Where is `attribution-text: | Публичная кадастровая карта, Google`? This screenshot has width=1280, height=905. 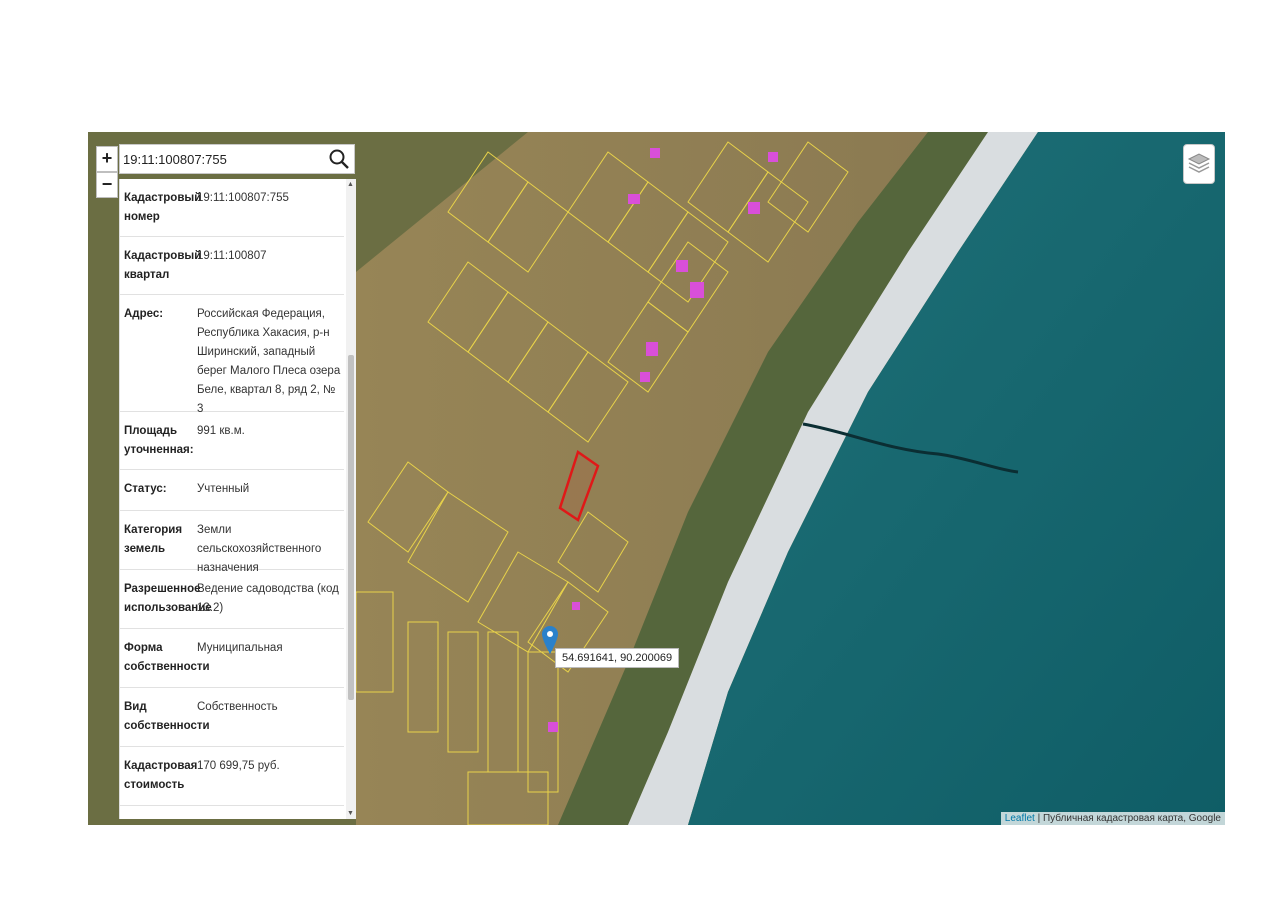
attribution-text: | Публичная кадастровая карта, Google is located at coordinates (1127, 818).